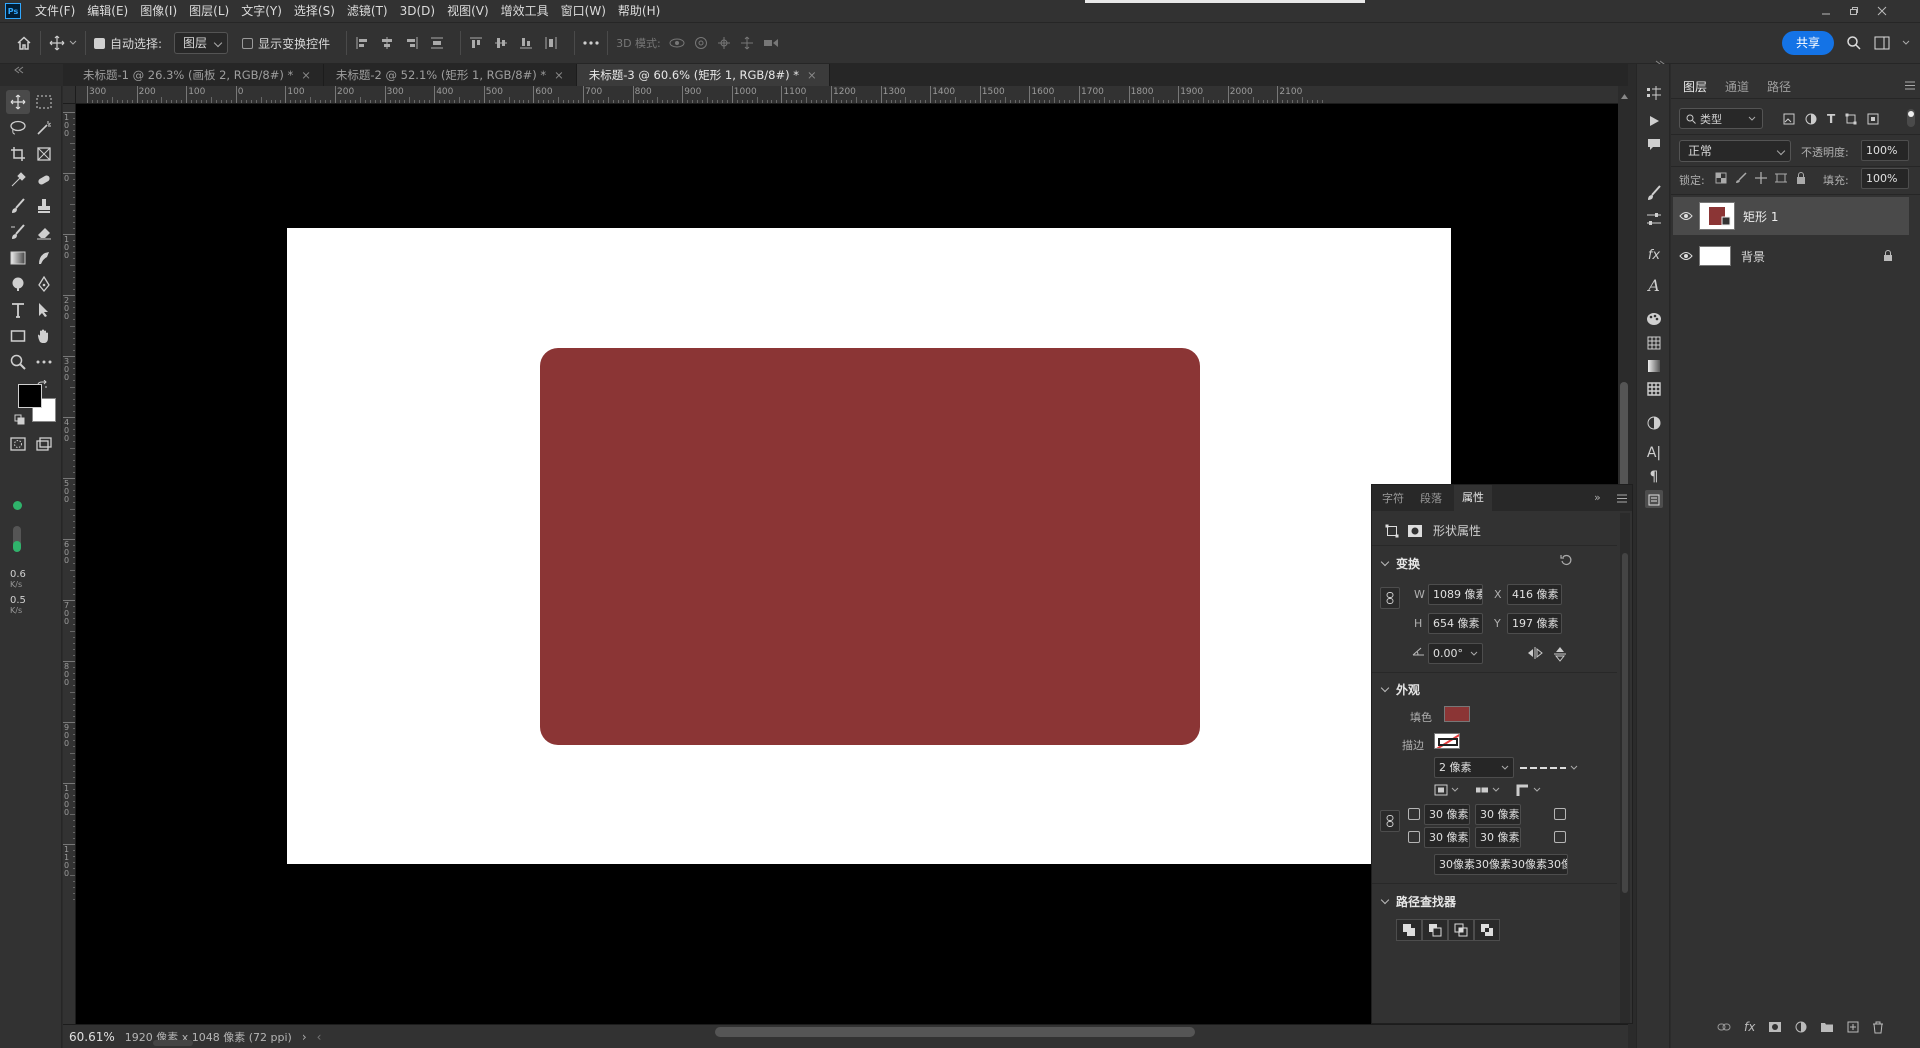 The height and width of the screenshot is (1048, 1920). I want to click on workspace-chevron-icon, so click(1906, 43).